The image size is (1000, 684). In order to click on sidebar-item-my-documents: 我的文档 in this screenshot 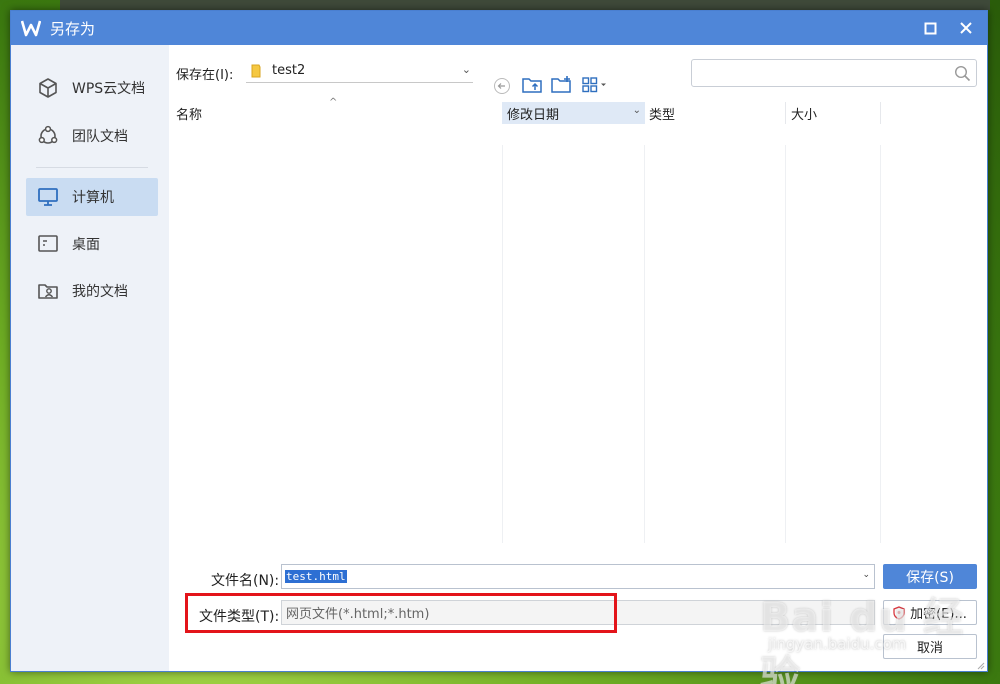, I will do `click(92, 291)`.